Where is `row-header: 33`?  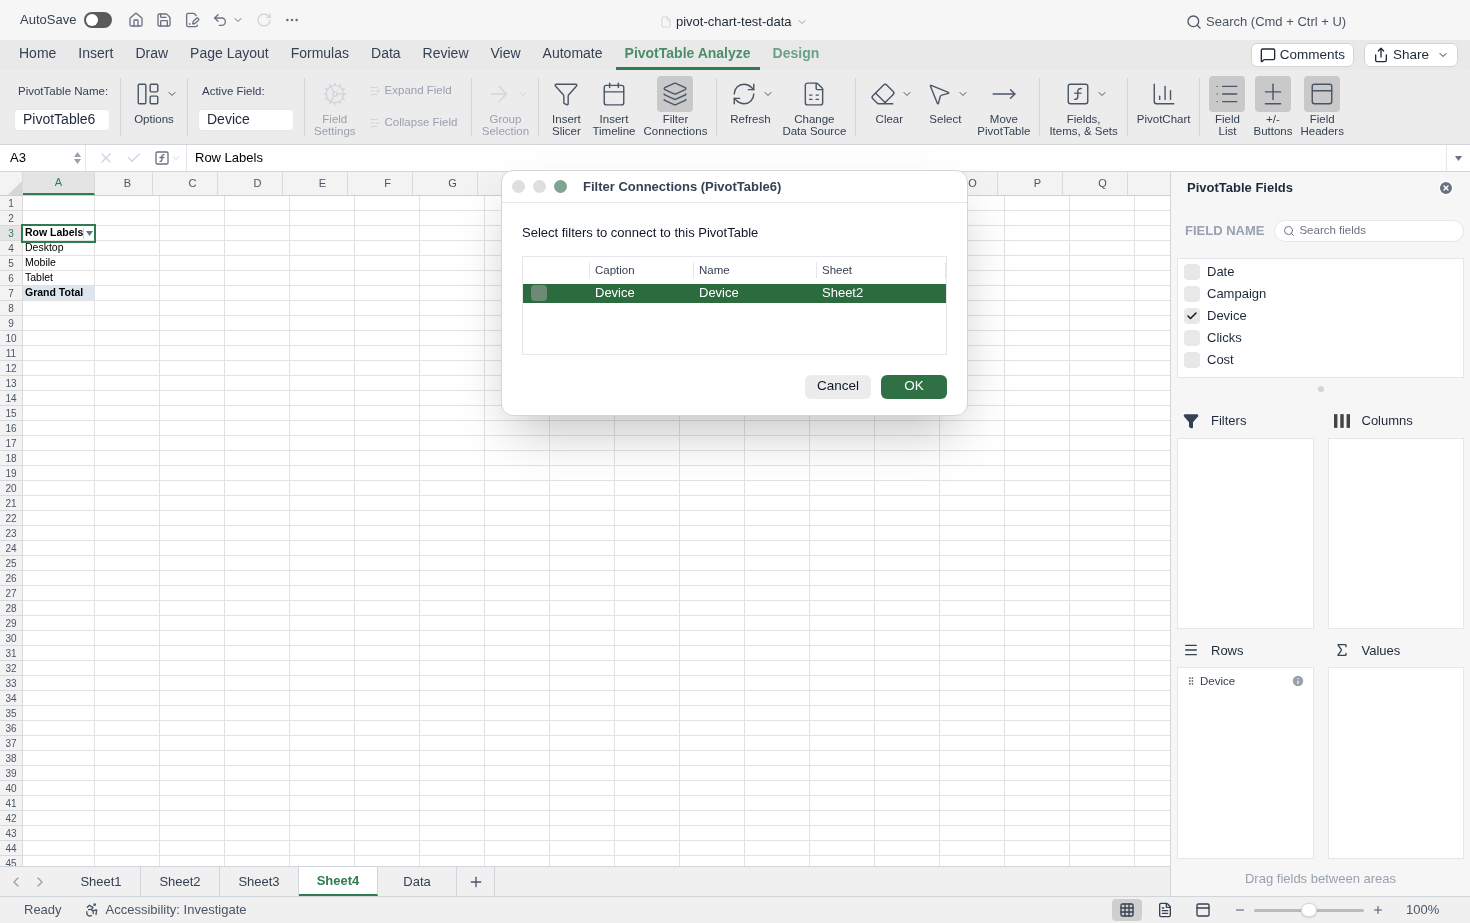
row-header: 33 is located at coordinates (11, 683).